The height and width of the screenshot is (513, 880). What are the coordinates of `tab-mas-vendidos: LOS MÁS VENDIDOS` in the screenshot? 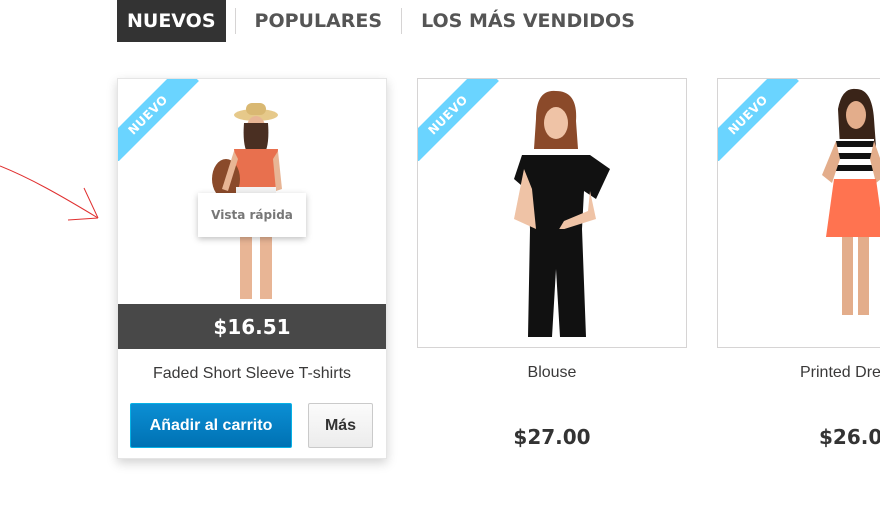 It's located at (528, 21).